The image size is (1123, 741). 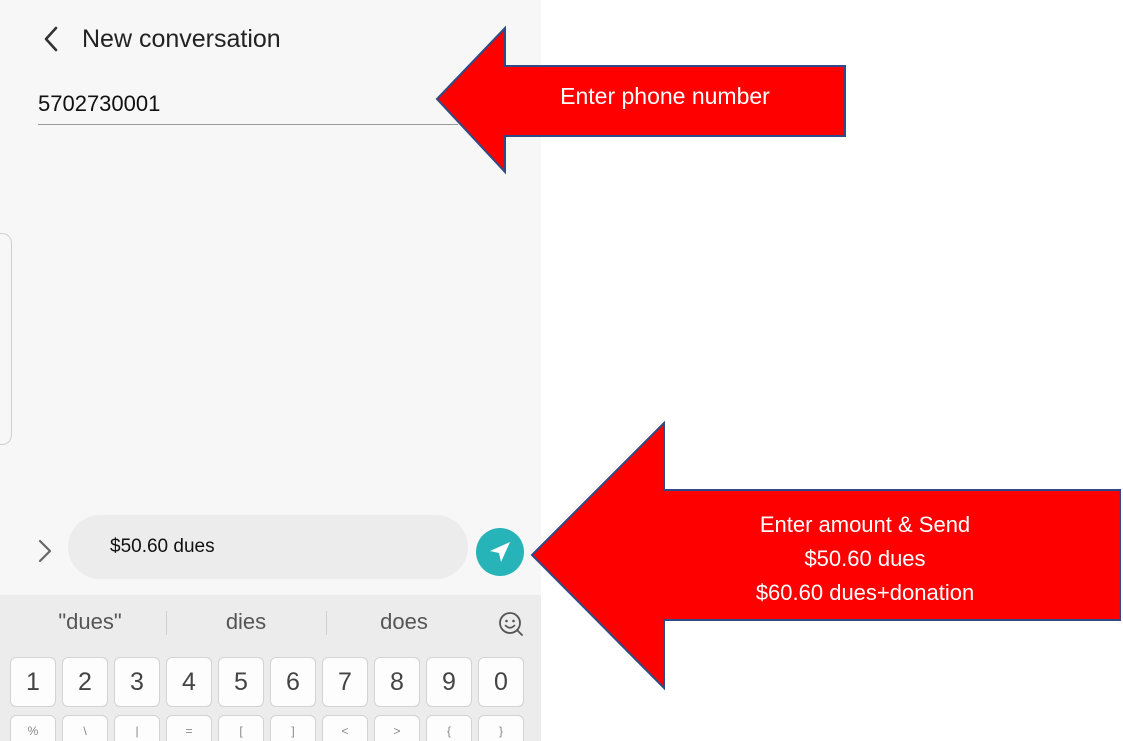 What do you see at coordinates (85, 728) in the screenshot?
I see `key-backslash: \` at bounding box center [85, 728].